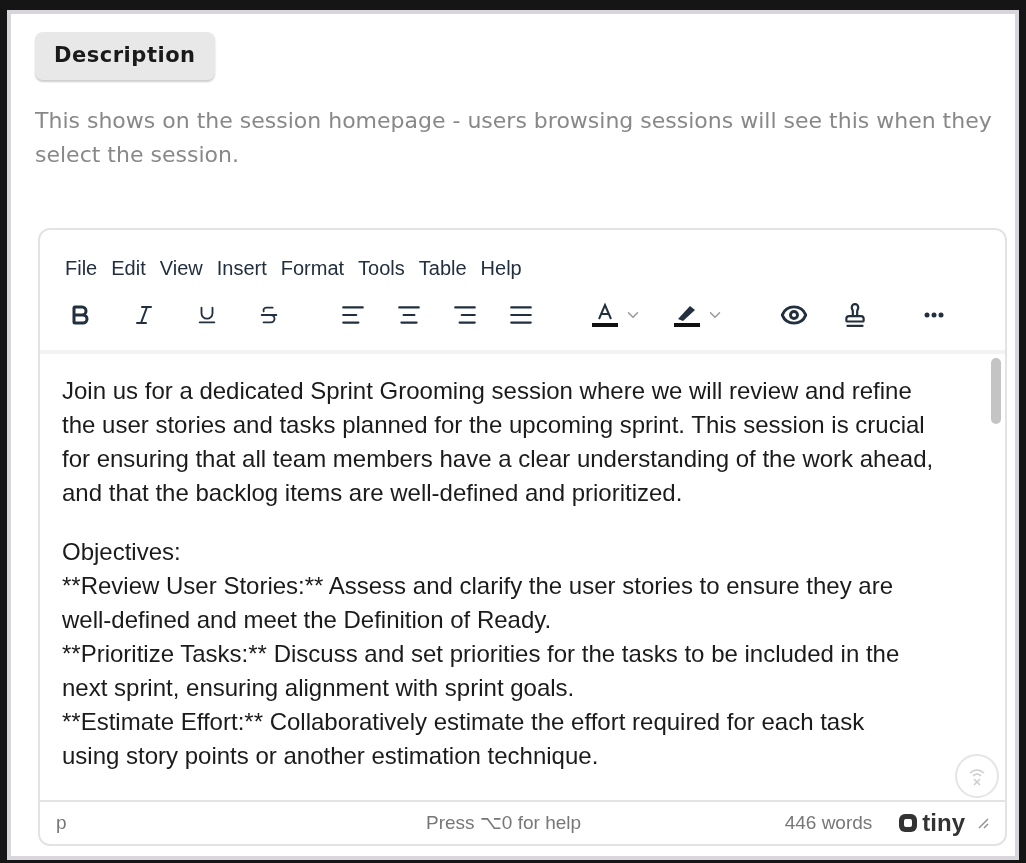  Describe the element at coordinates (996, 391) in the screenshot. I see `scrollbar` at that location.